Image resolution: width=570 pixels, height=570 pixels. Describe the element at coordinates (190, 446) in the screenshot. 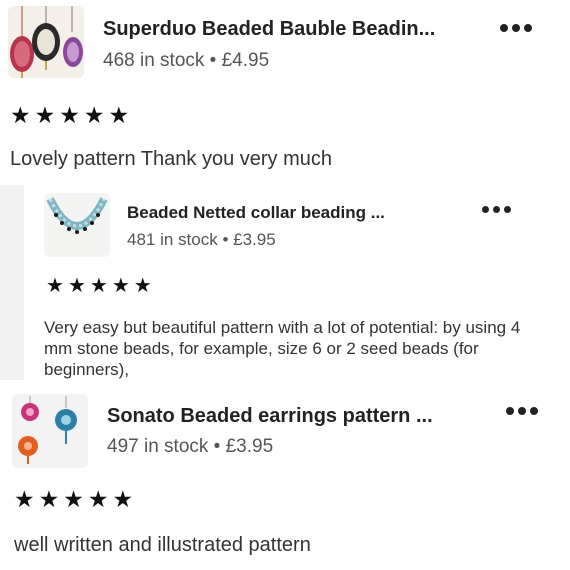

I see `stock-price: 497 in stock • £3.95` at that location.